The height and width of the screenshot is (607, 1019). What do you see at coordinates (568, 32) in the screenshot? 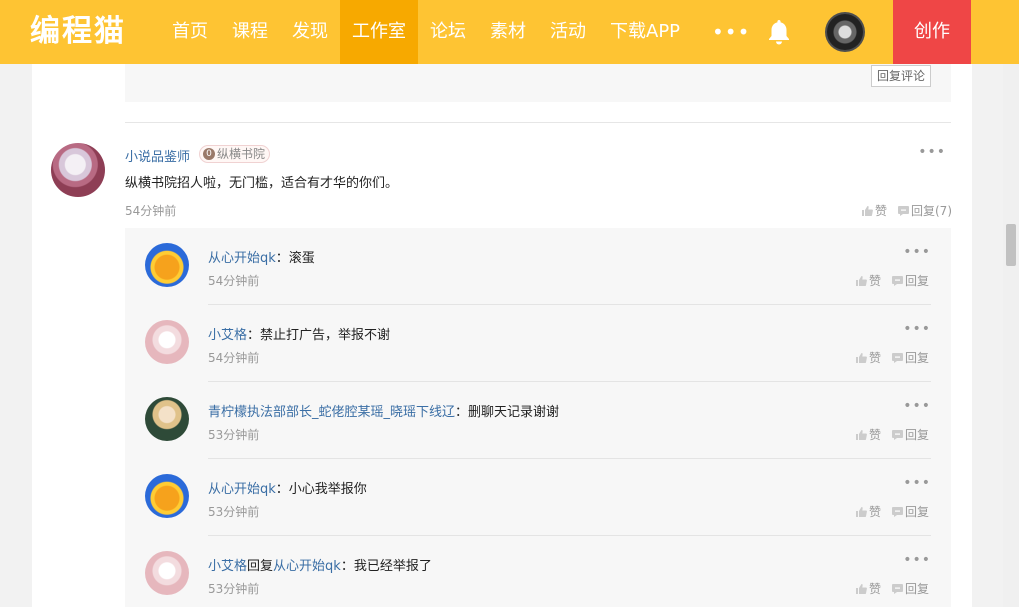
I see `nav-activities: 活动` at bounding box center [568, 32].